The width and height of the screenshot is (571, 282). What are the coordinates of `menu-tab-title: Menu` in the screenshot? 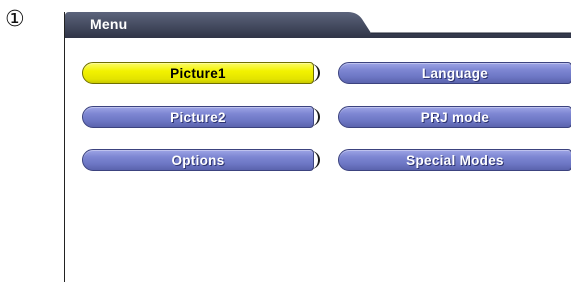 It's located at (109, 24).